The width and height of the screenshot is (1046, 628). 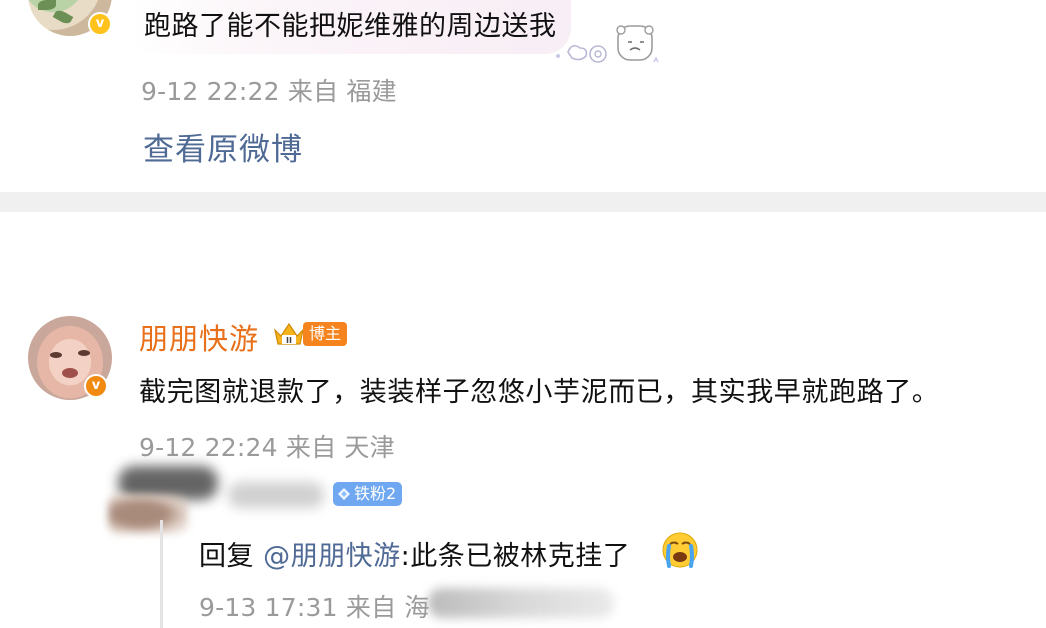 What do you see at coordinates (521, 603) in the screenshot?
I see `redacted-location` at bounding box center [521, 603].